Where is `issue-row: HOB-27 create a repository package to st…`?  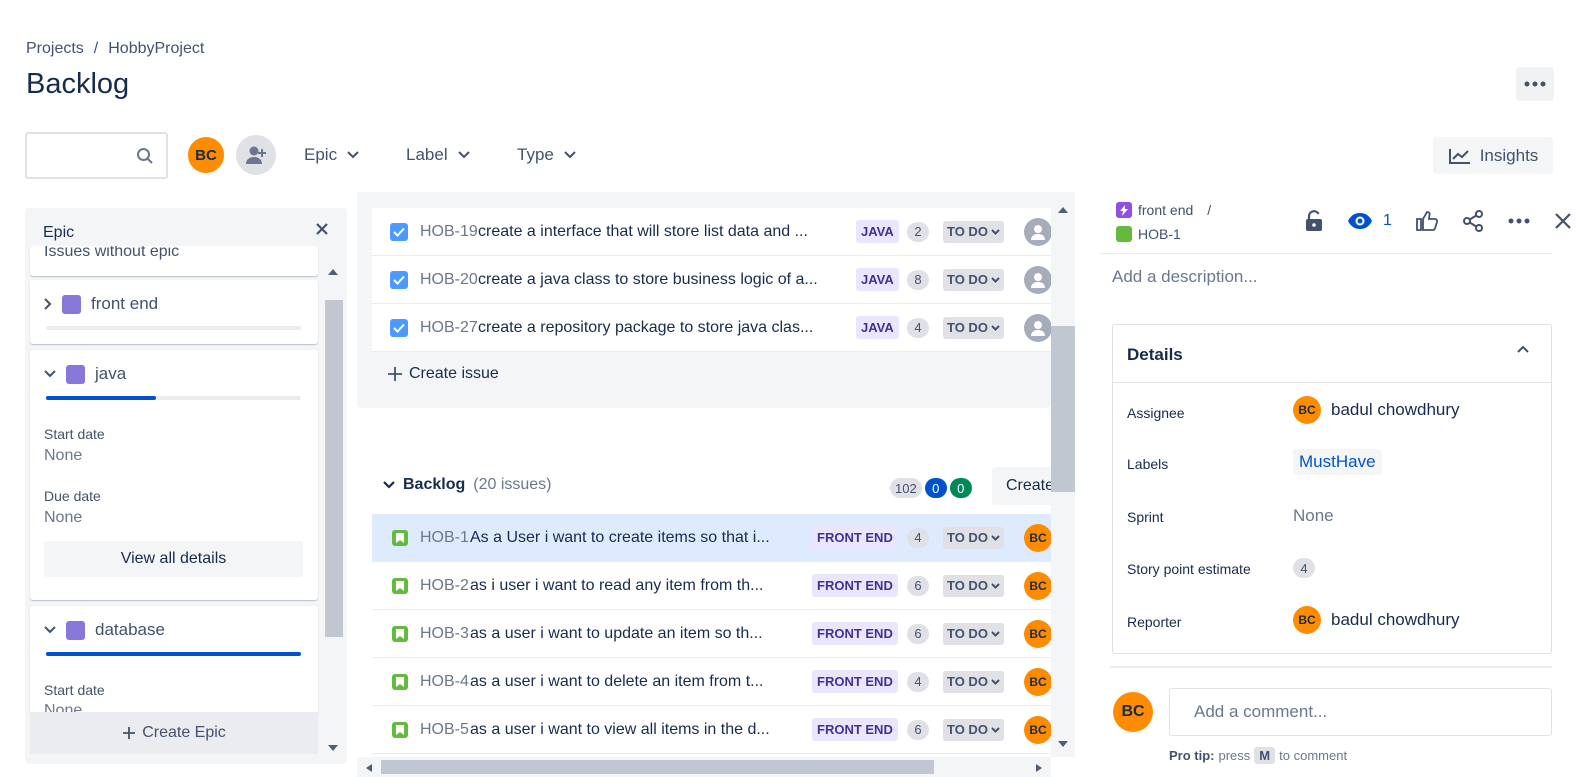 issue-row: HOB-27 create a repository package to st… is located at coordinates (712, 328).